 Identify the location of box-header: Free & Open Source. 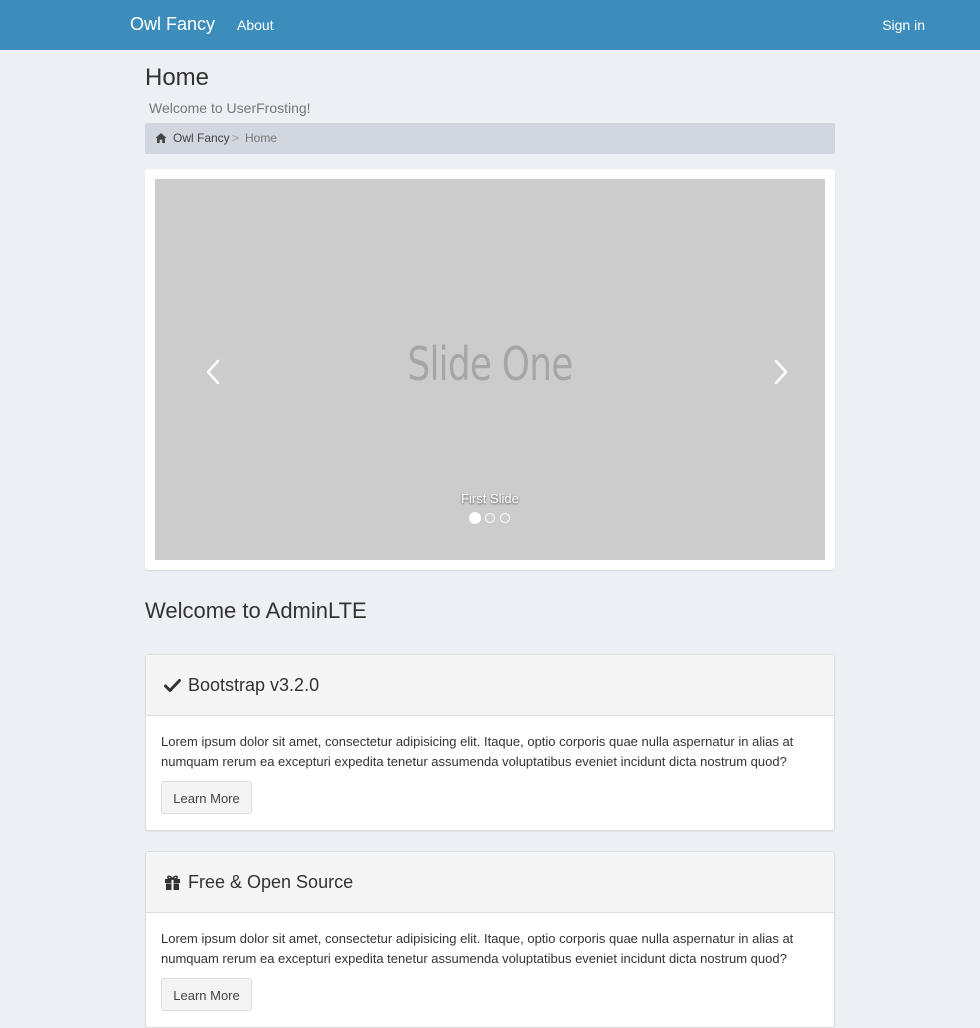
(490, 882).